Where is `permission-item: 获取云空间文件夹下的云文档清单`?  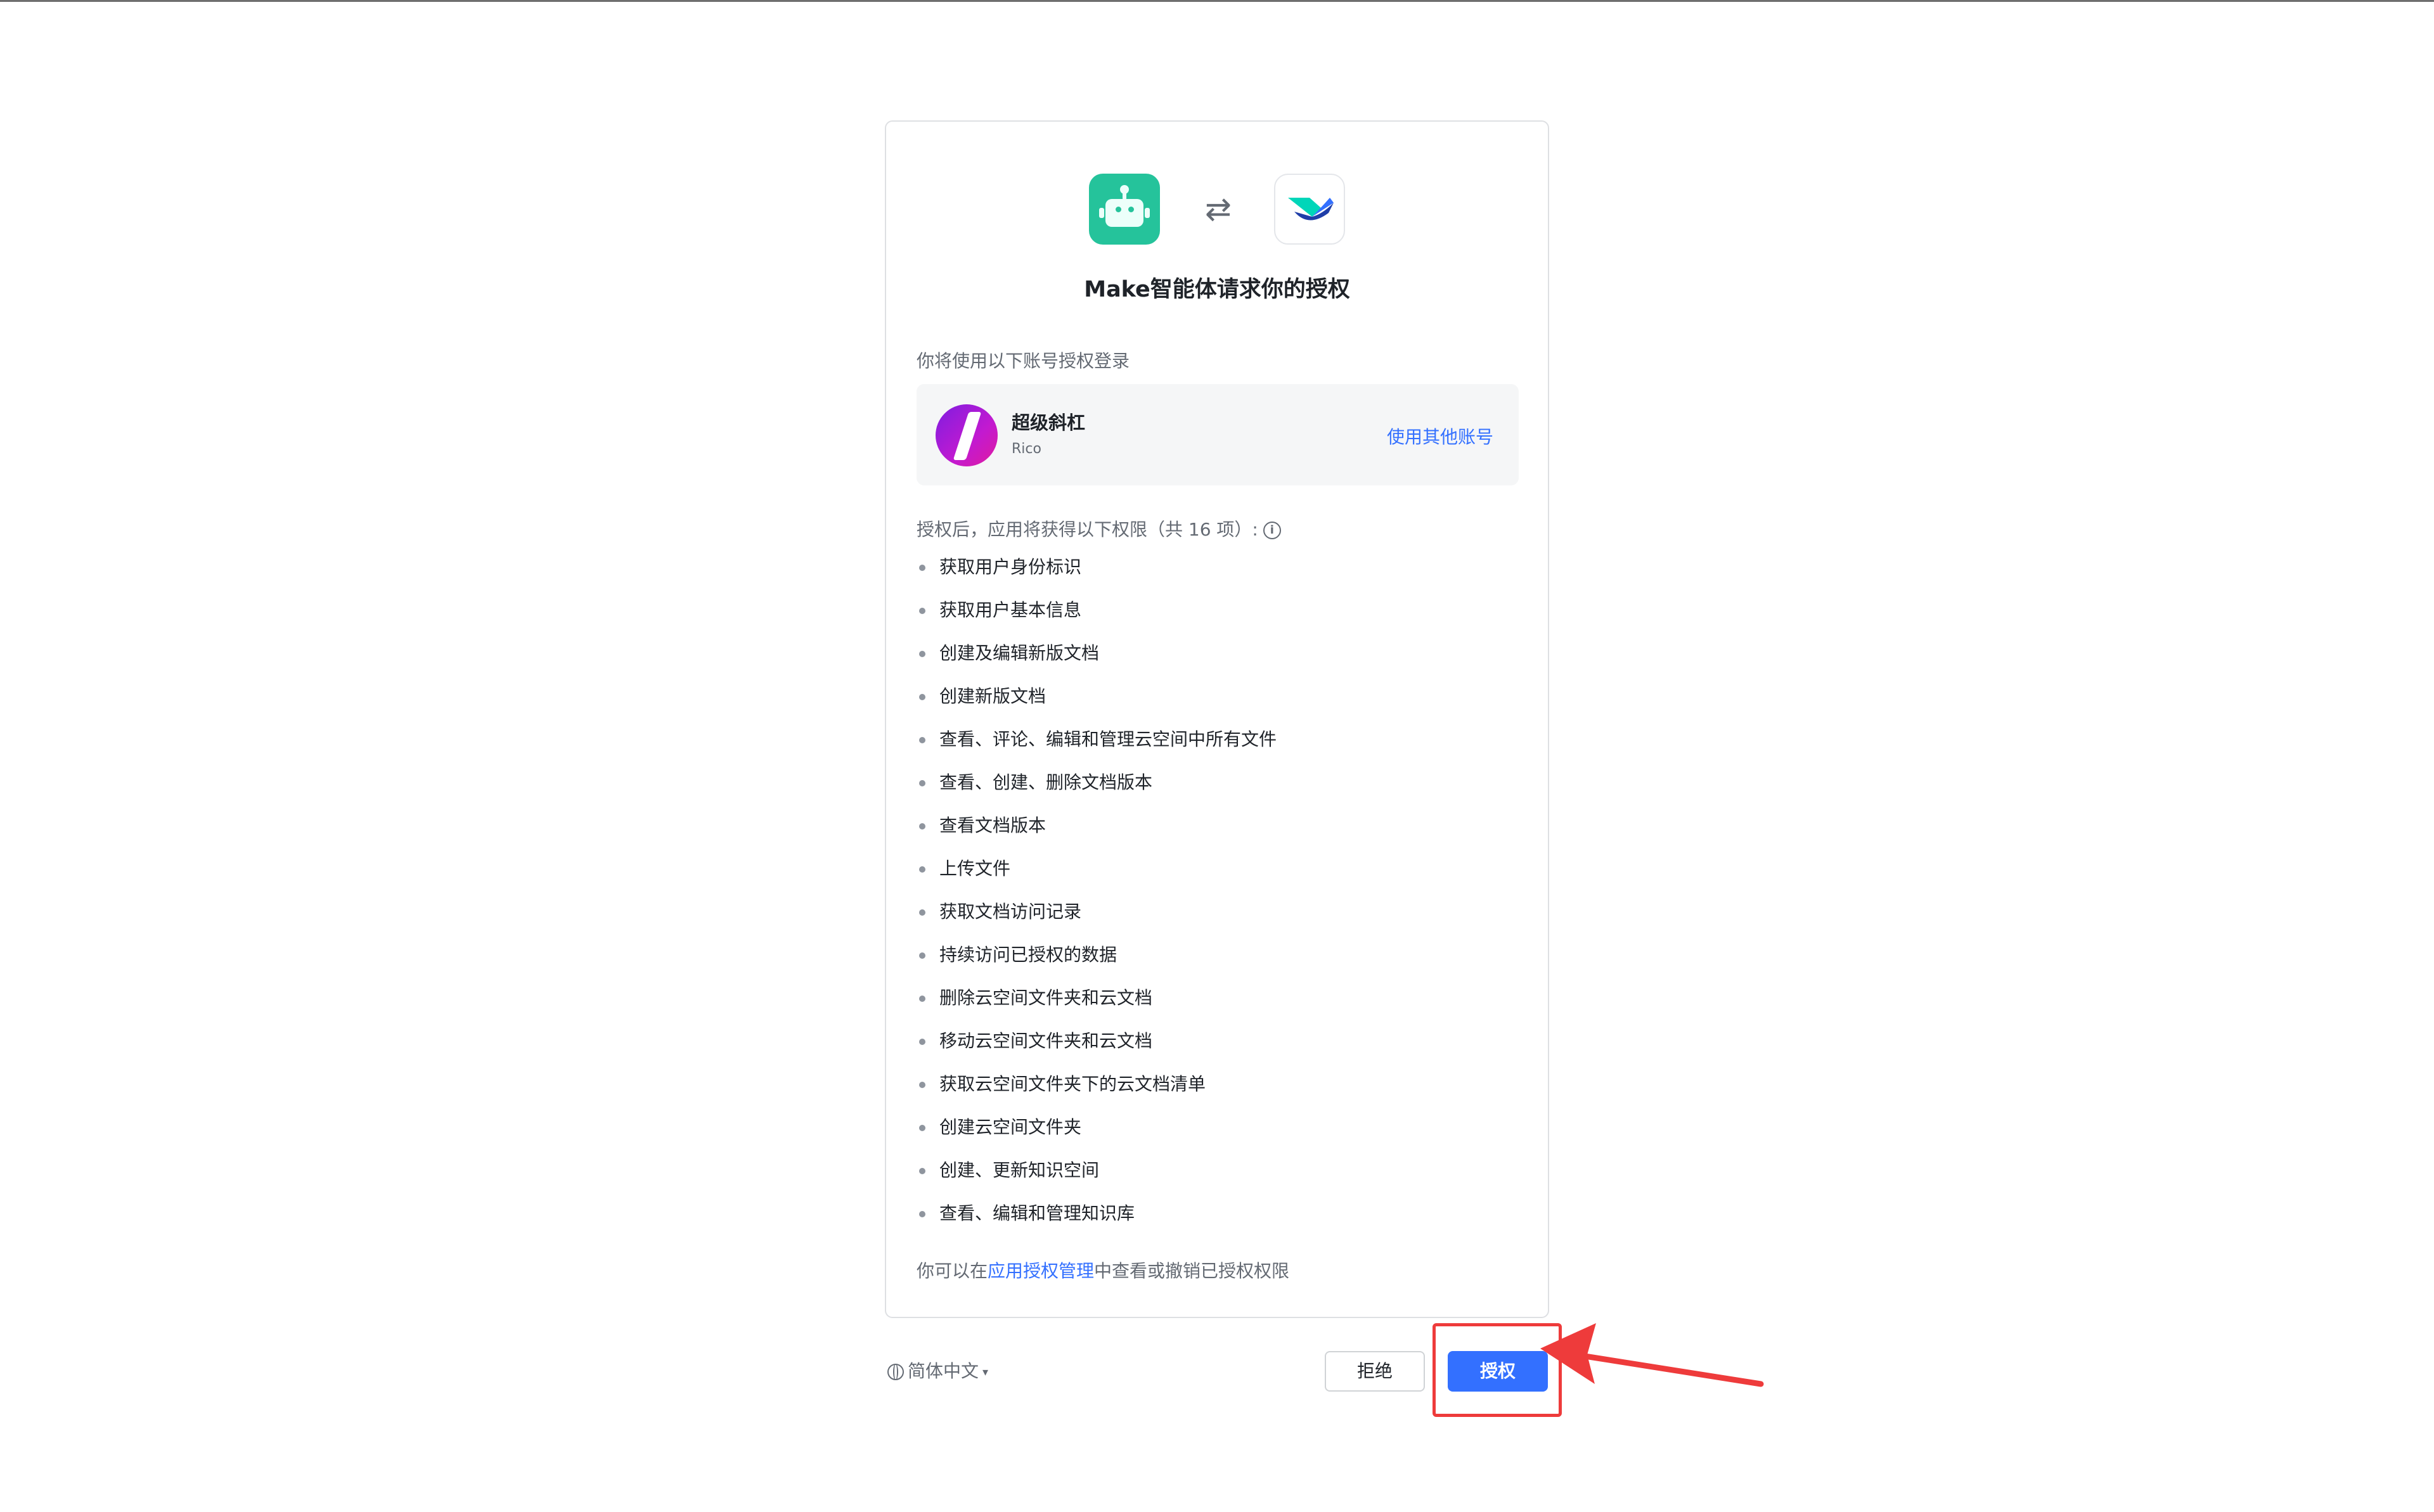
permission-item: 获取云空间文件夹下的云文档清单 is located at coordinates (1097, 1095).